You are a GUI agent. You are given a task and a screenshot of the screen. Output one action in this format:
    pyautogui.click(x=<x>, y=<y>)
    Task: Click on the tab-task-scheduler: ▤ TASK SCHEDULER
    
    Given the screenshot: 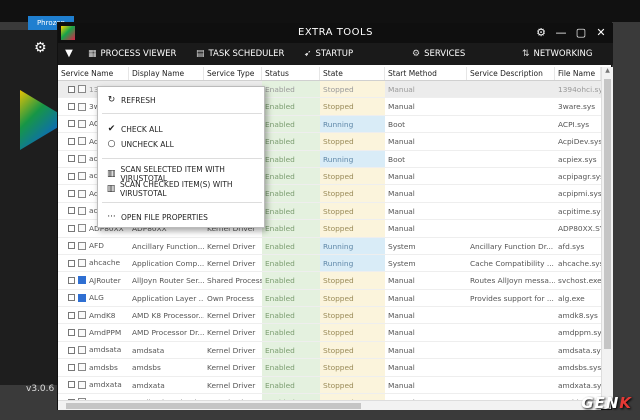 What is the action you would take?
    pyautogui.click(x=242, y=54)
    